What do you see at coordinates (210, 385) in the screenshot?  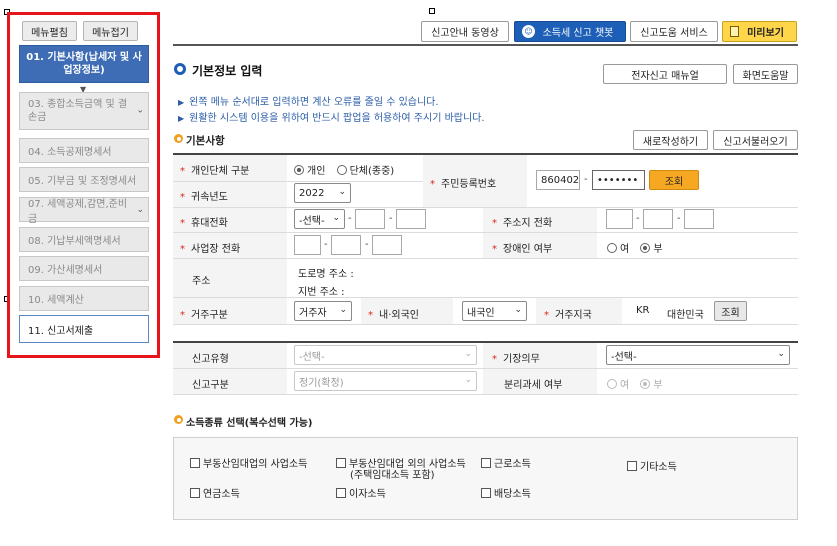 I see `report-kind-label: 신고구분` at bounding box center [210, 385].